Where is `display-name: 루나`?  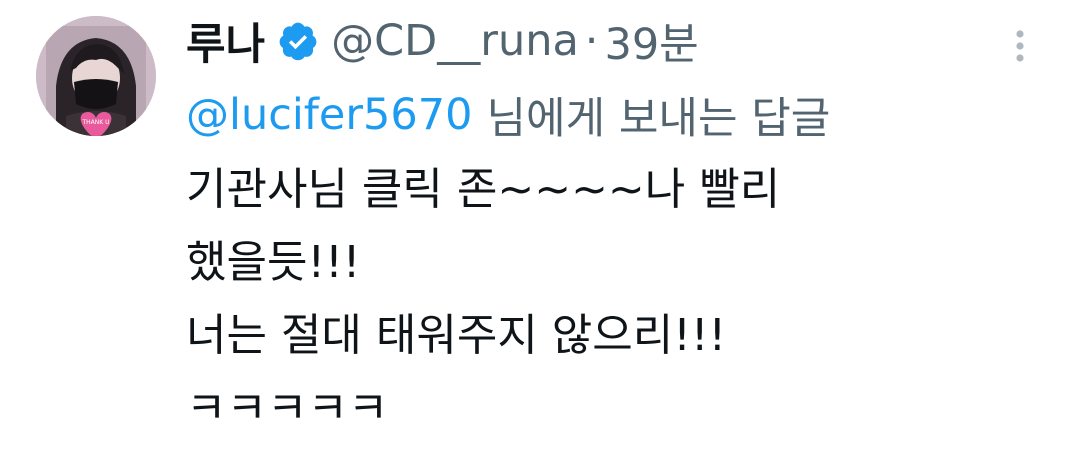
display-name: 루나 is located at coordinates (225, 41).